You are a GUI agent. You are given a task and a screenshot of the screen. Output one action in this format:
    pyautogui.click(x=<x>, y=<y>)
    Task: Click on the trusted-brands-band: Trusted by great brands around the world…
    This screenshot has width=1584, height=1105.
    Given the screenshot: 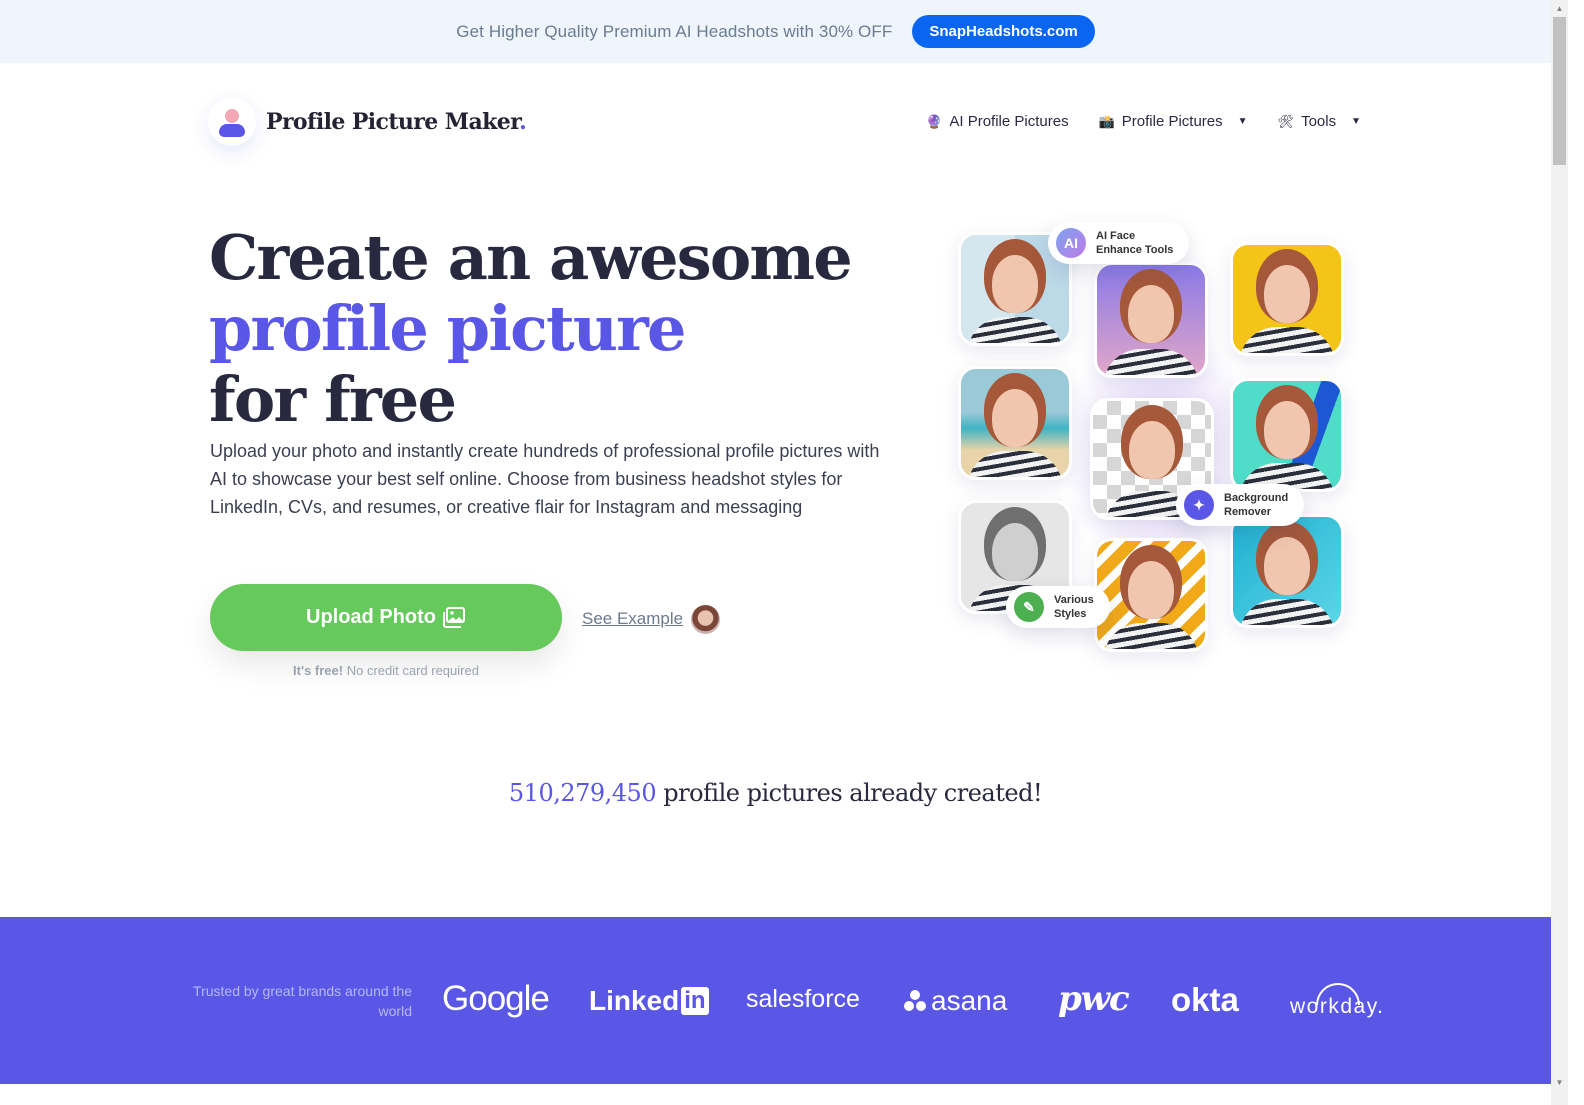 What is the action you would take?
    pyautogui.click(x=775, y=1000)
    